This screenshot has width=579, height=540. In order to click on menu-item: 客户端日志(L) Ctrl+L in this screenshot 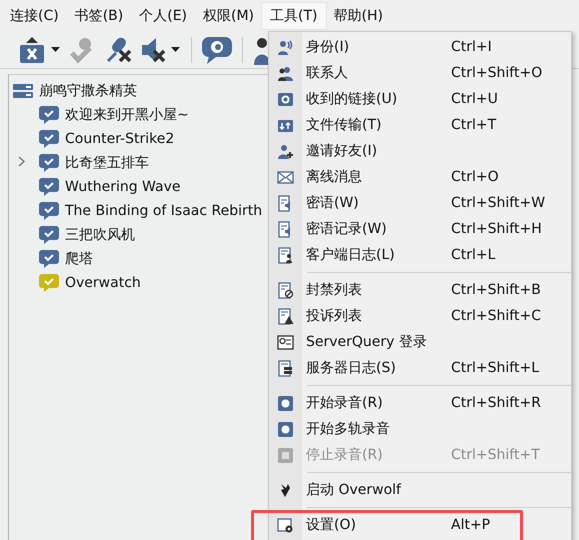, I will do `click(420, 255)`.